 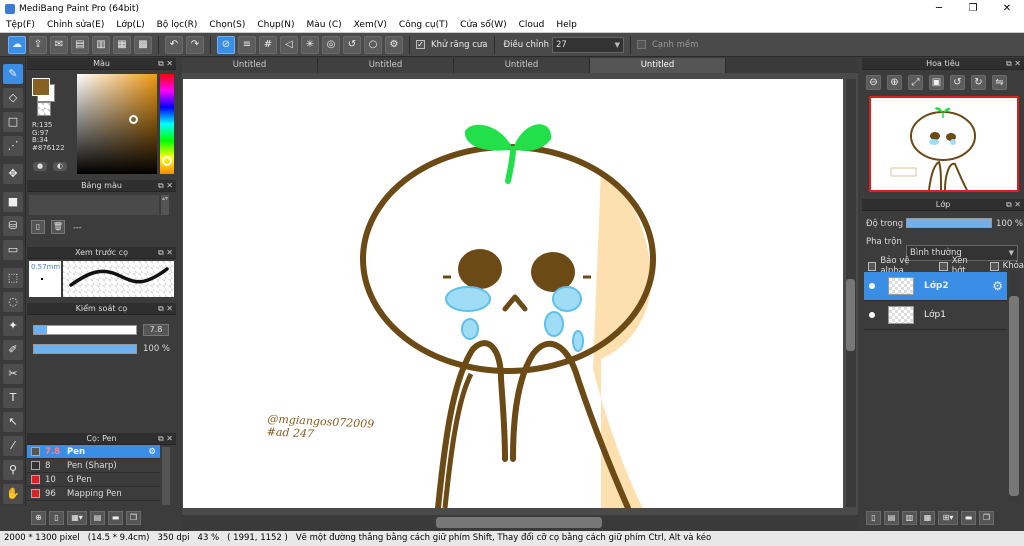 I want to click on menu-help: Help, so click(x=566, y=25).